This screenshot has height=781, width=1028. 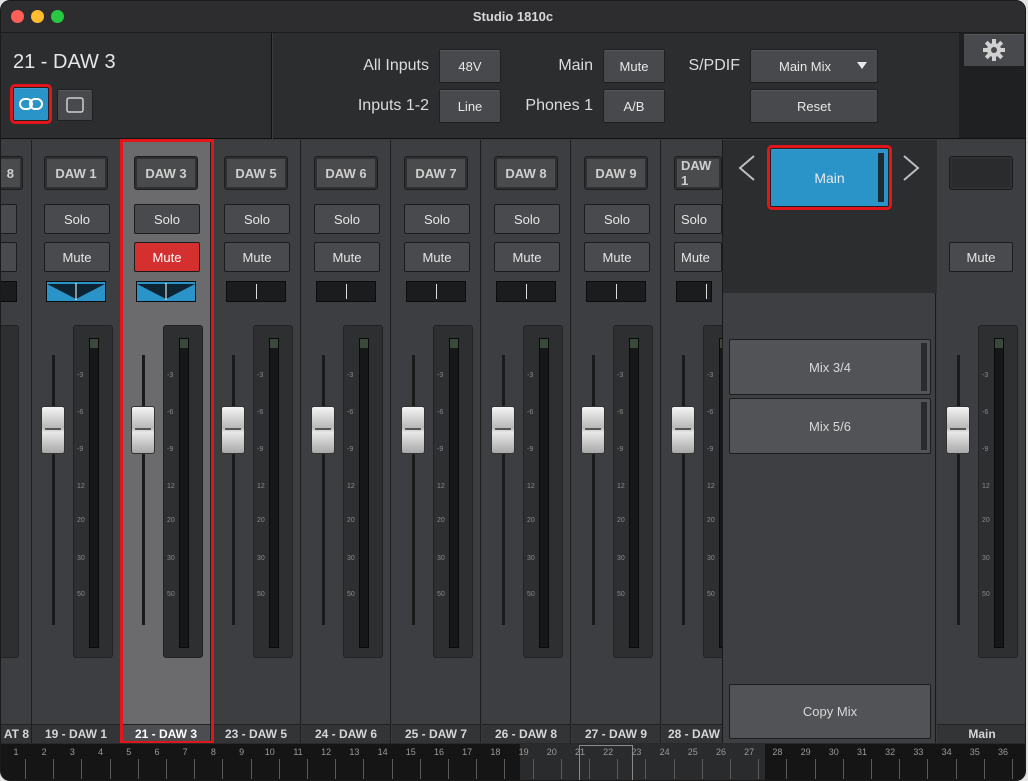 What do you see at coordinates (636, 752) in the screenshot?
I see `ruler-number: 23` at bounding box center [636, 752].